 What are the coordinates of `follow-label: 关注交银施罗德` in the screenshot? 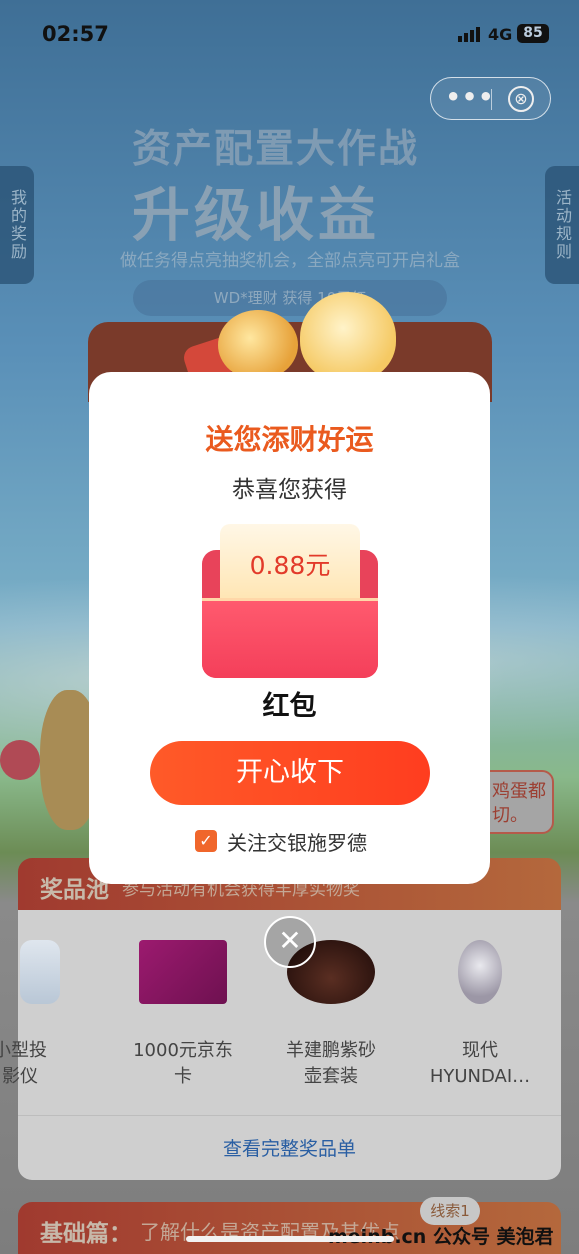 It's located at (297, 842).